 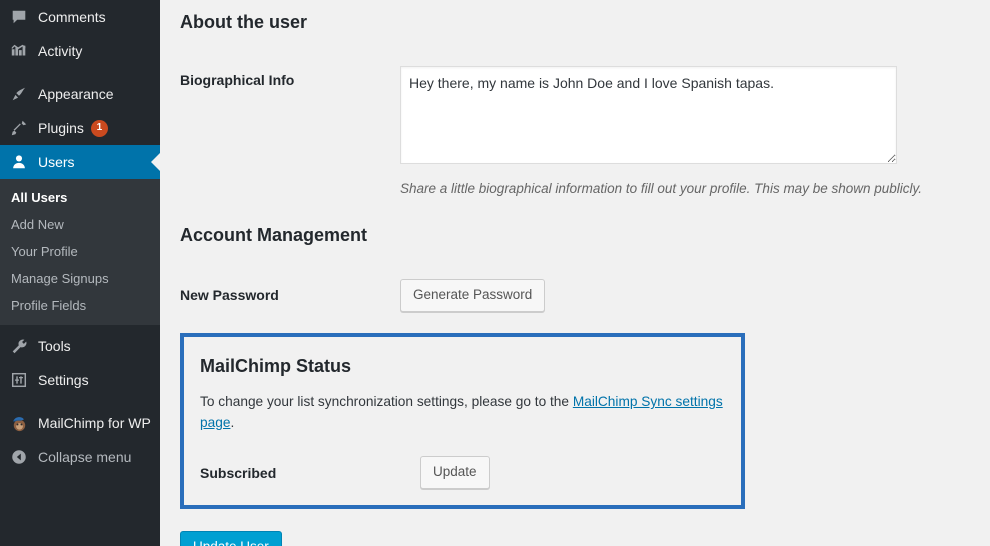 I want to click on sidebar-item-your-profile: Your Profile, so click(x=80, y=251).